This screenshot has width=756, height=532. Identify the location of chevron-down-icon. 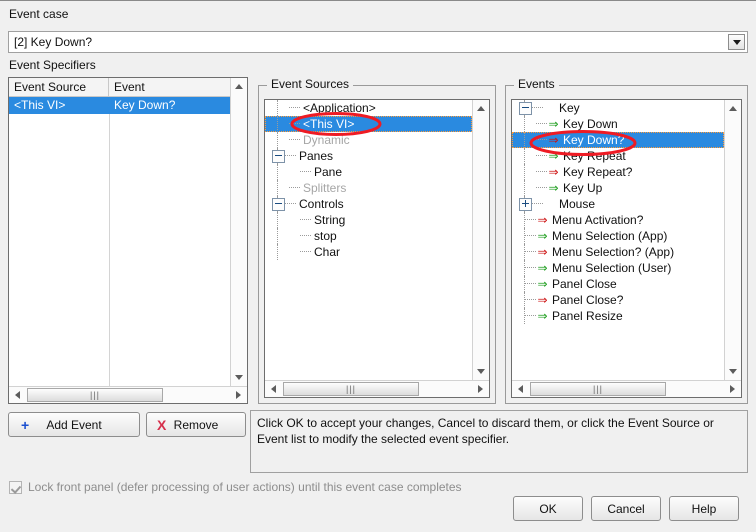
(736, 42).